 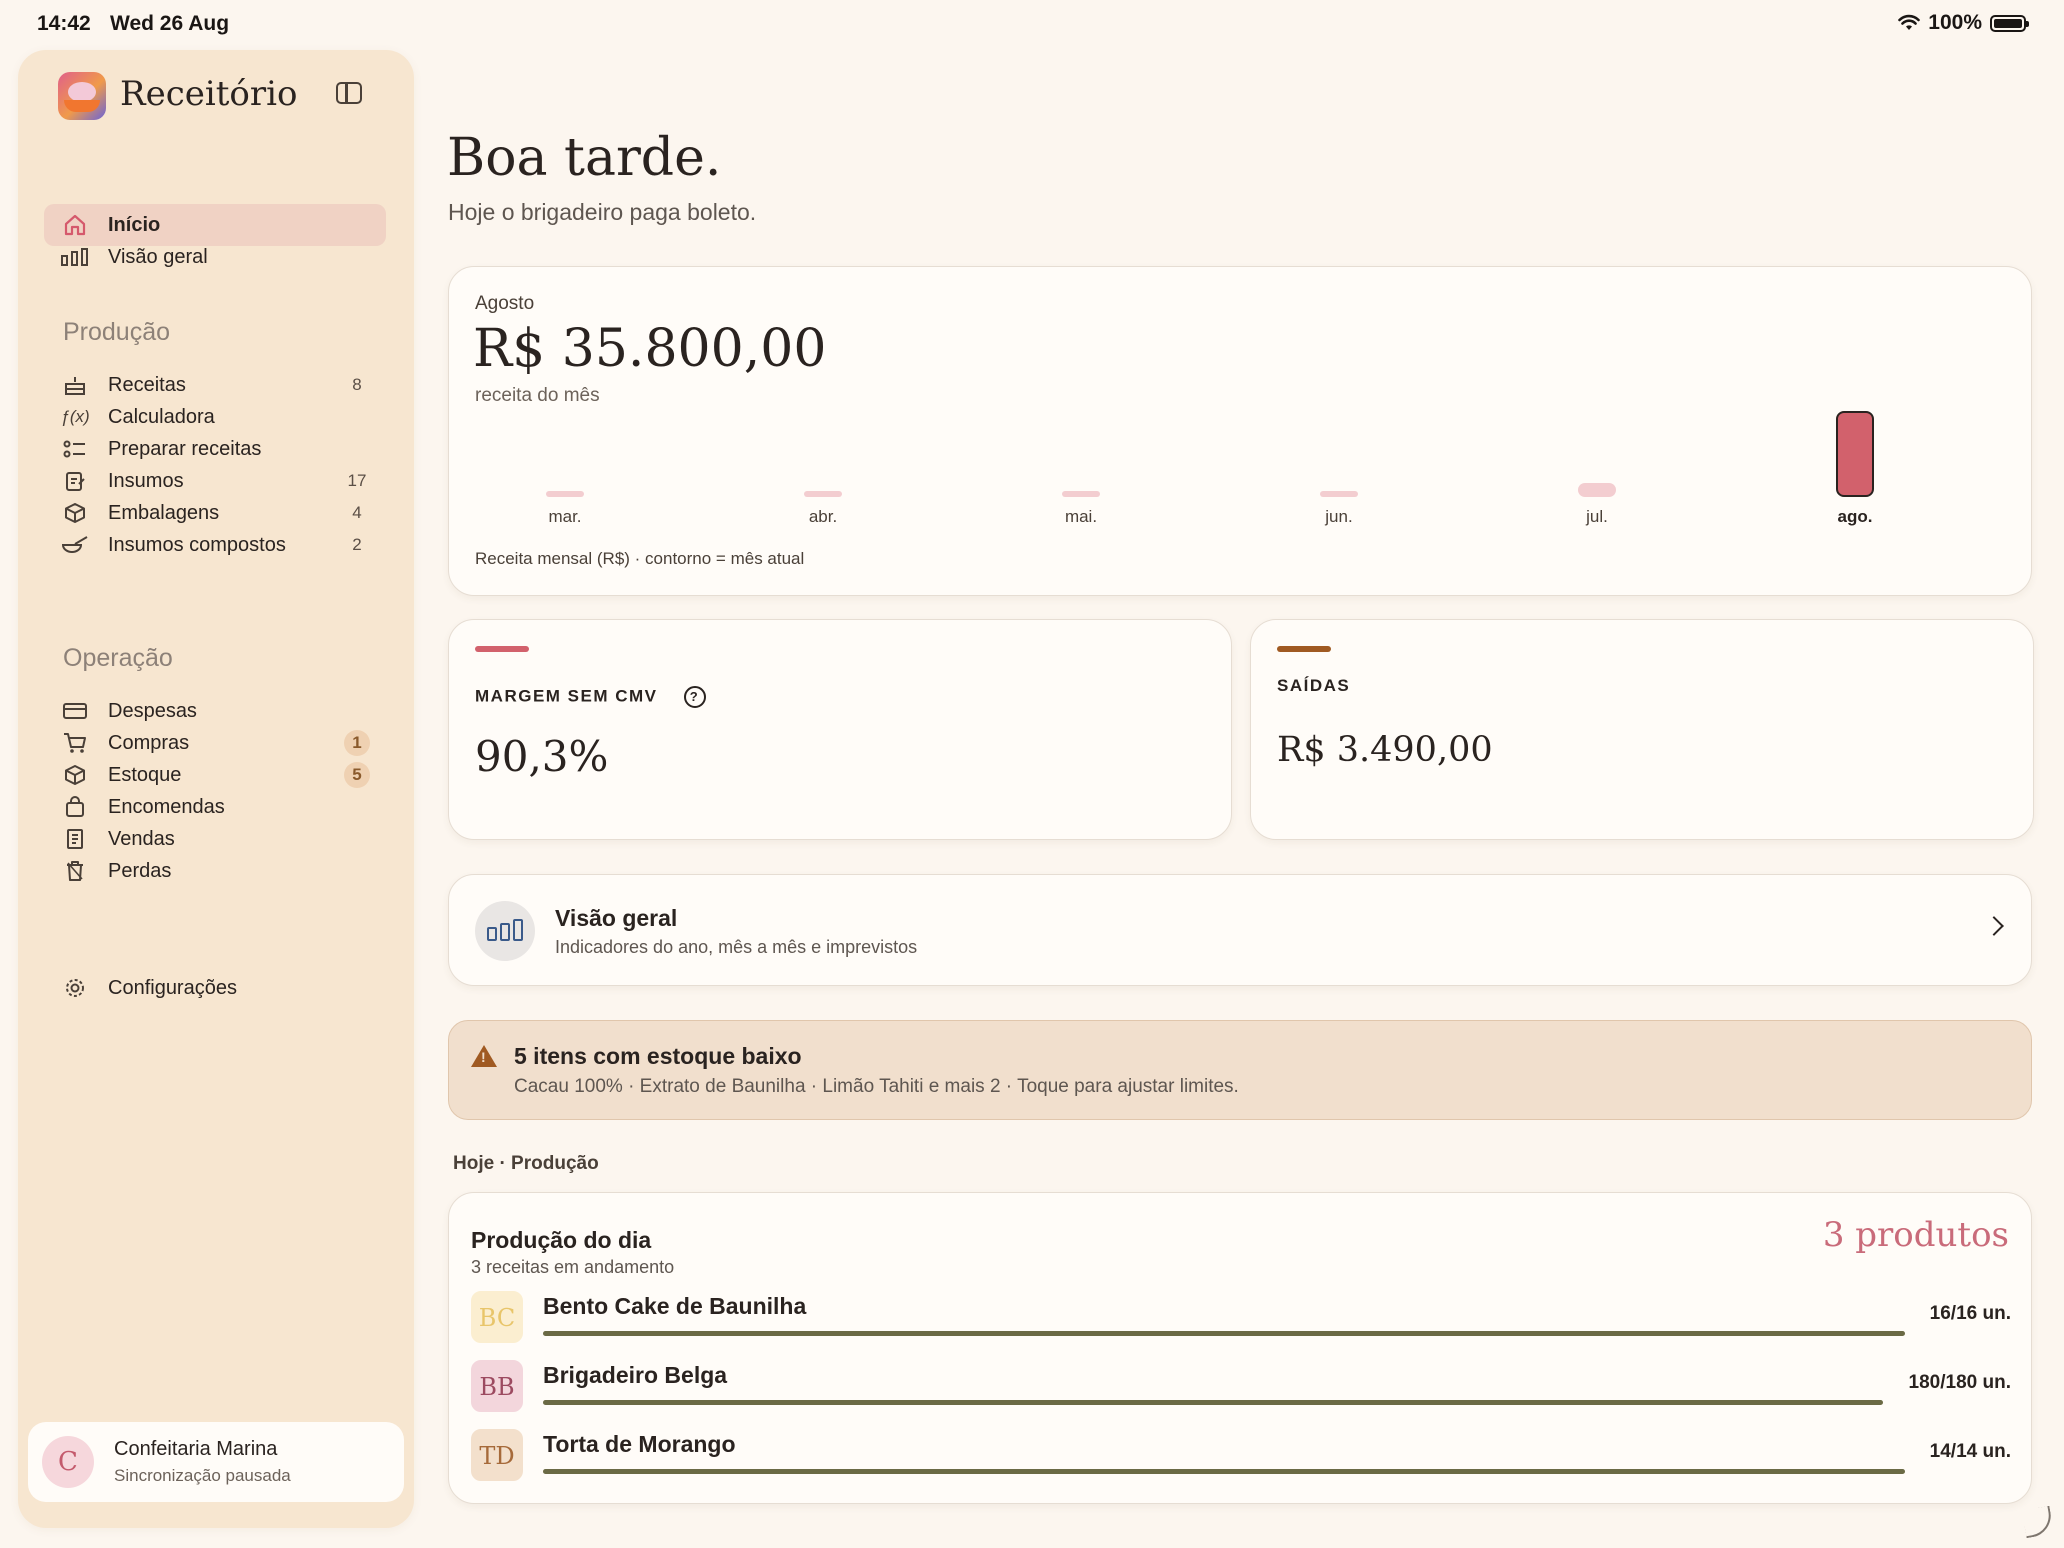 I want to click on item-count-badge: 4, so click(x=357, y=512).